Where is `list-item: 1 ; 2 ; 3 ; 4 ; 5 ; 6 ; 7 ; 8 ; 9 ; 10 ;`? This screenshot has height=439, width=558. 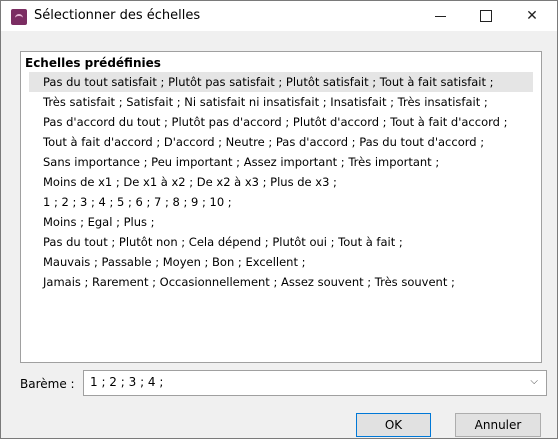
list-item: 1 ; 2 ; 3 ; 4 ; 5 ; 6 ; 7 ; 8 ; 9 ; 10 ; is located at coordinates (281, 202).